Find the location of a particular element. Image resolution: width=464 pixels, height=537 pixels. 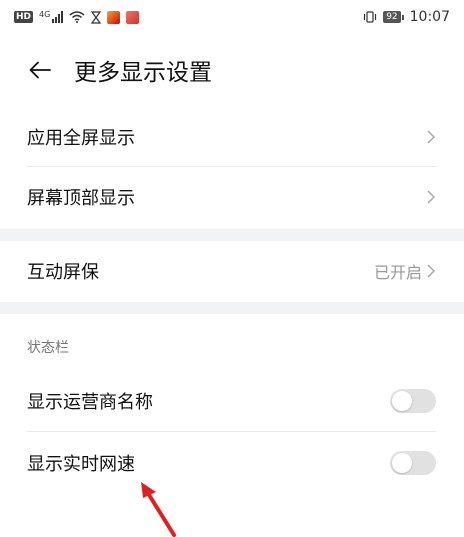

back-arrow-icon is located at coordinates (40, 70).